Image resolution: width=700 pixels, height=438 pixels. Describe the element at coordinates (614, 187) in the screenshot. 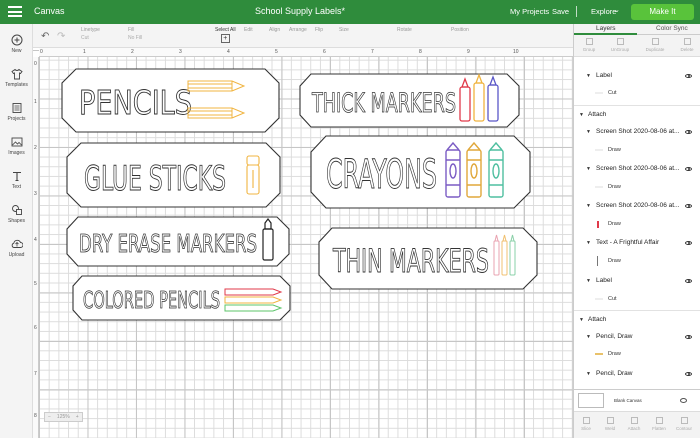

I see `operation-label: Draw` at that location.